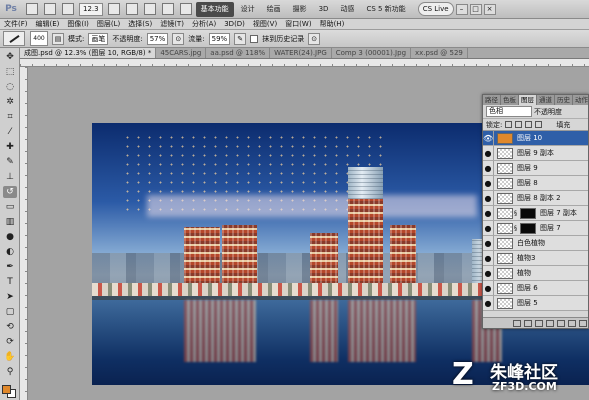 The height and width of the screenshot is (400, 589). I want to click on cs-live-button: CS Live, so click(435, 9).